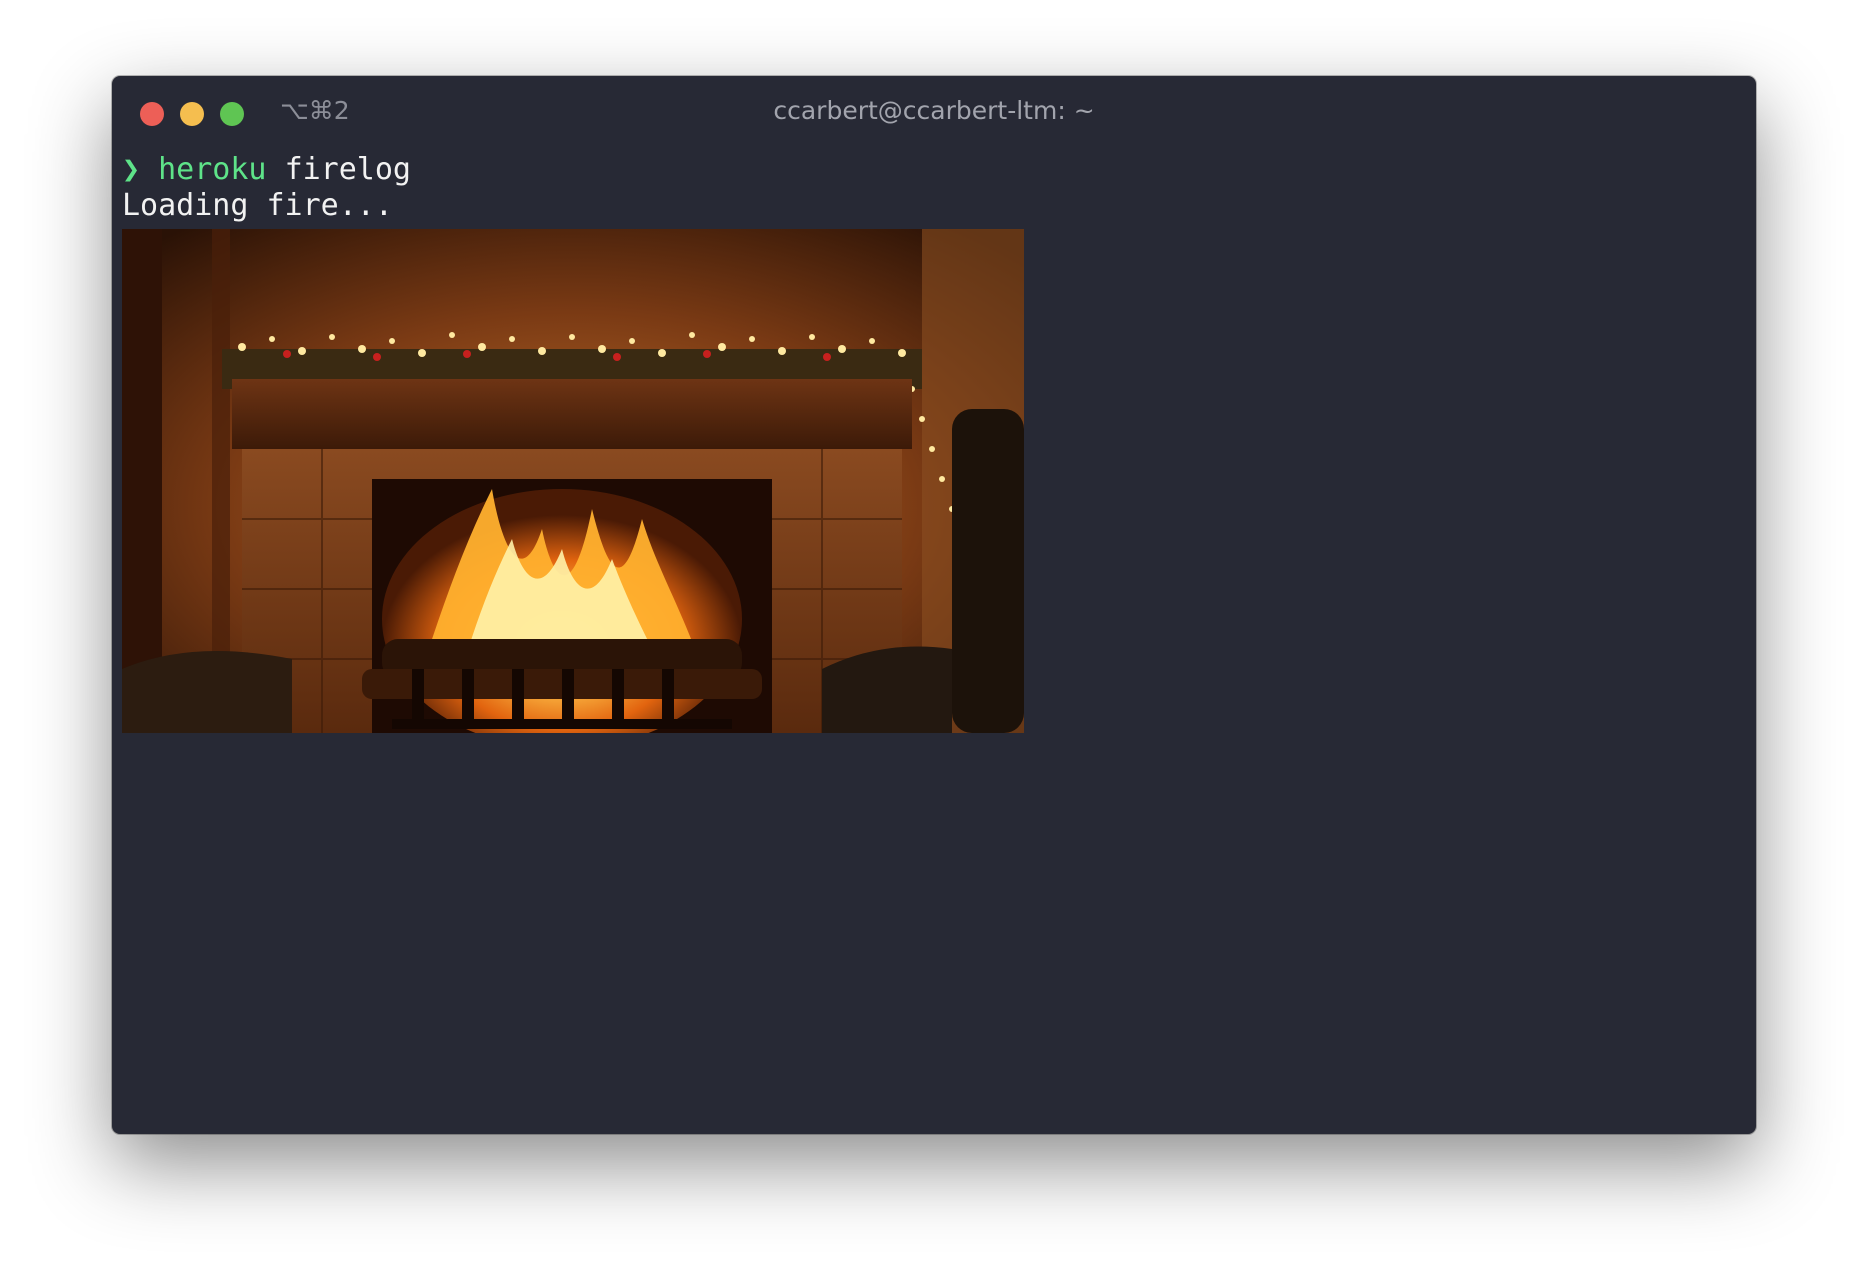  What do you see at coordinates (934, 110) in the screenshot?
I see `window-title: ccarbert@ccarbert-ltm: ~` at bounding box center [934, 110].